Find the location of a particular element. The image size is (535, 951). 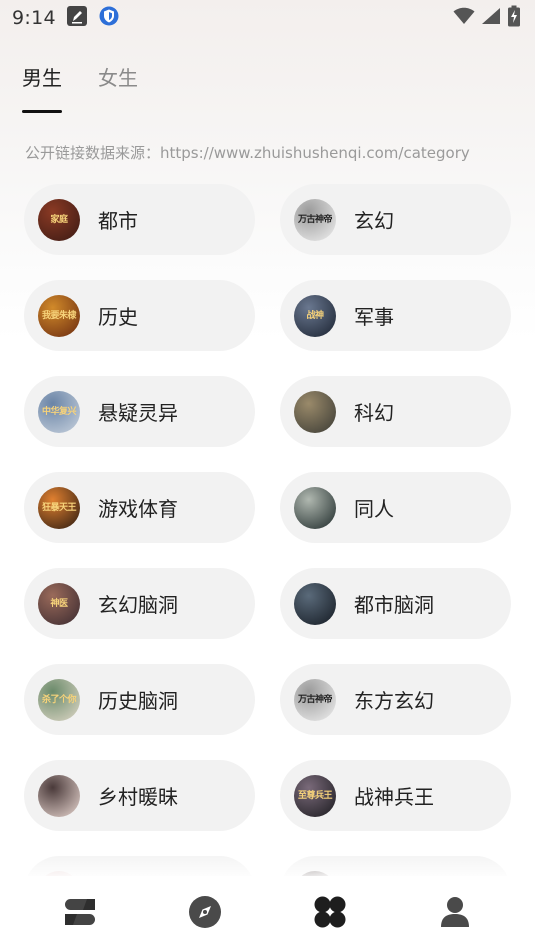

nav-discover is located at coordinates (205, 914).